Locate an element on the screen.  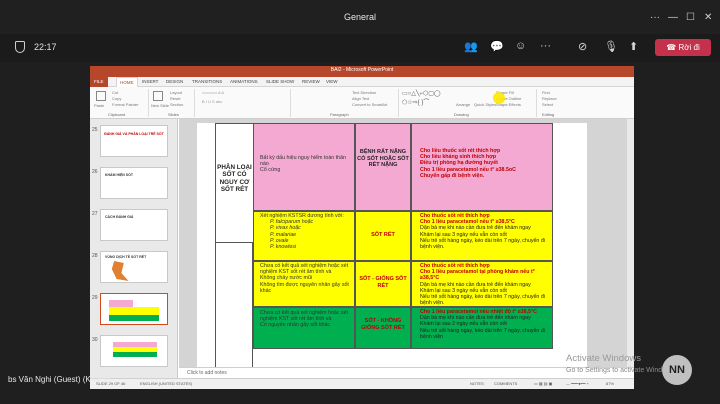
ppt-window-title: BAI2 - Microsoft PowerPoint is located at coordinates (362, 70).